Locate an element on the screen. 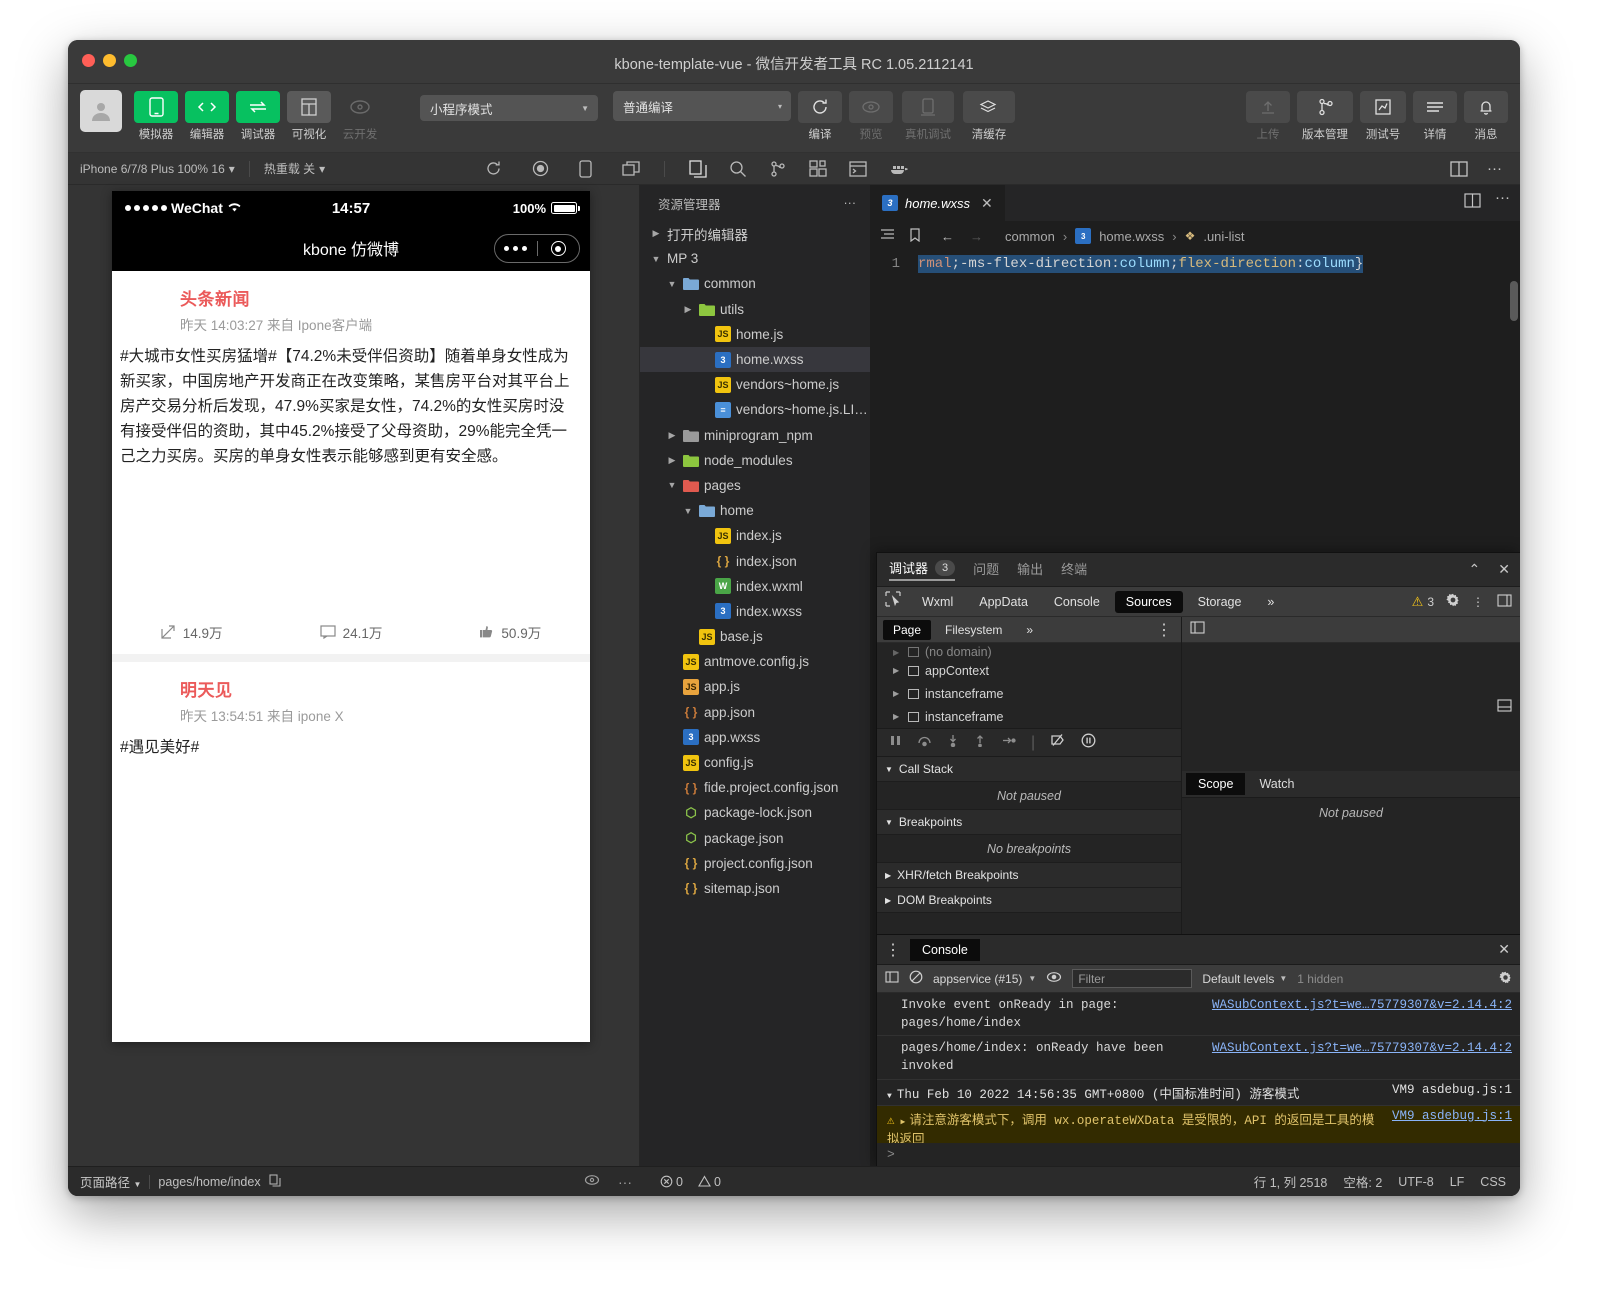  extensions-icon is located at coordinates (818, 168).